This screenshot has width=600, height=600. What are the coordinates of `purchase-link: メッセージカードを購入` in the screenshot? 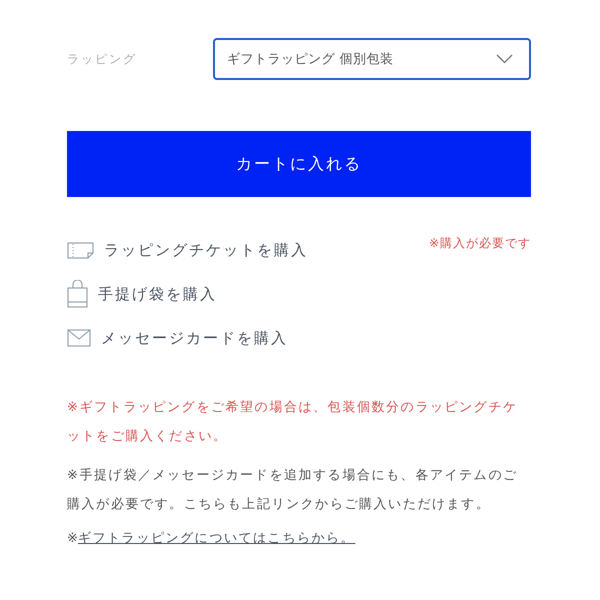 It's located at (177, 338).